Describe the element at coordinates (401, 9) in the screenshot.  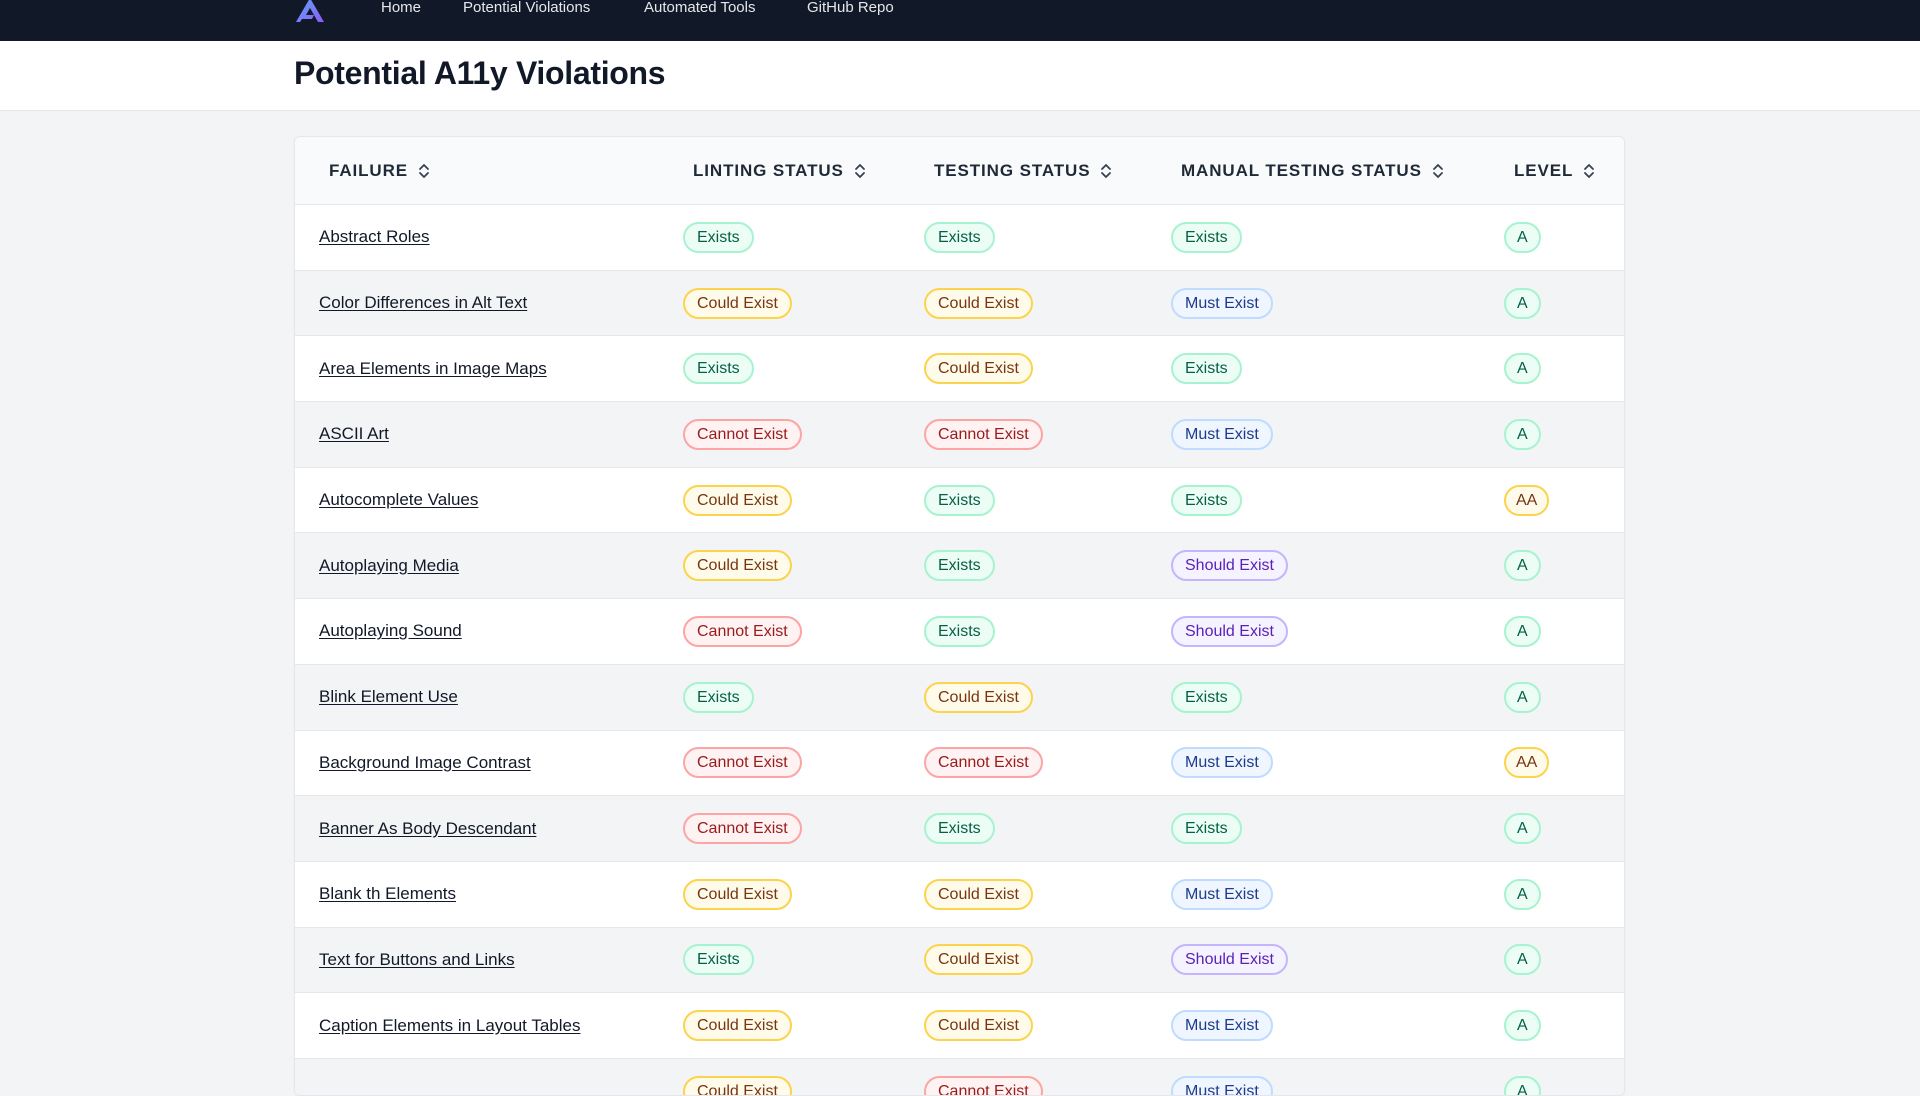
I see `nav-home-link: Home` at that location.